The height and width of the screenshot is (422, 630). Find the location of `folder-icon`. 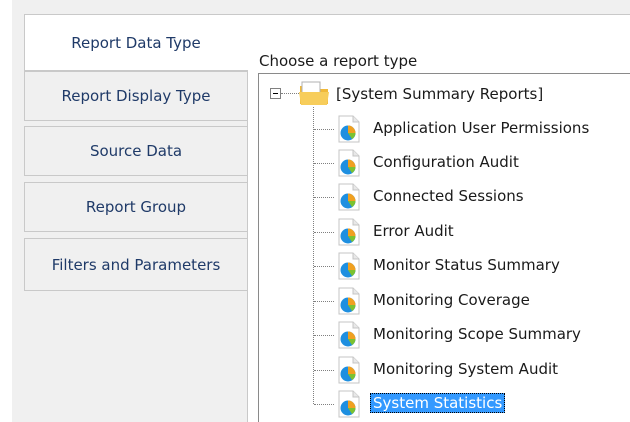

folder-icon is located at coordinates (314, 93).